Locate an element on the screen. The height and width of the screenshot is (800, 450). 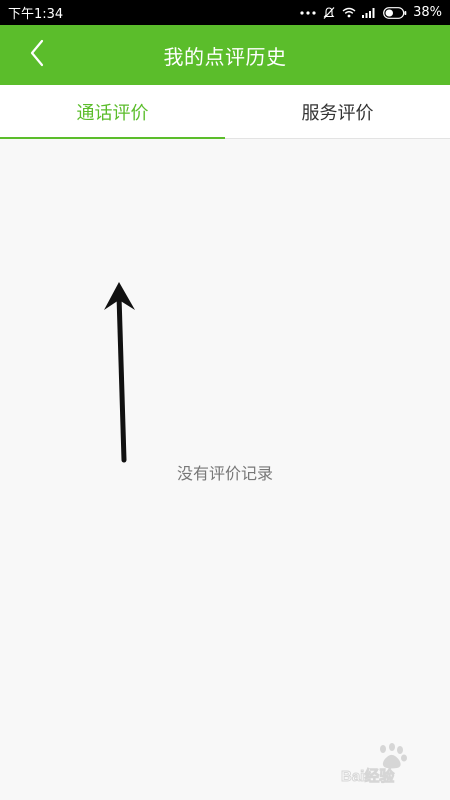
app-bar: 我的点评历史 is located at coordinates (225, 55).